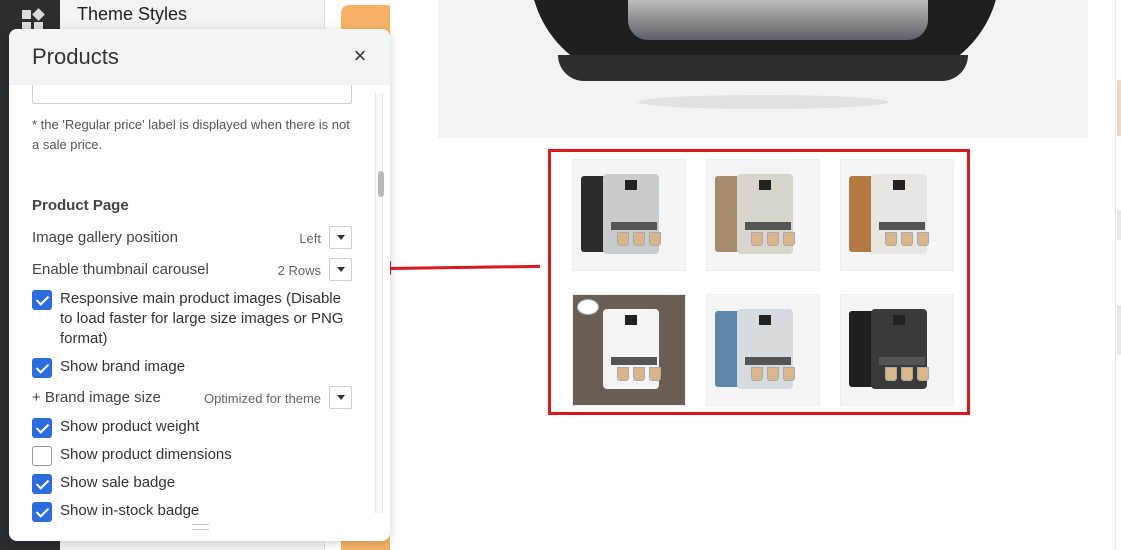 The width and height of the screenshot is (1121, 550). What do you see at coordinates (360, 56) in the screenshot?
I see `close-icon: ×` at bounding box center [360, 56].